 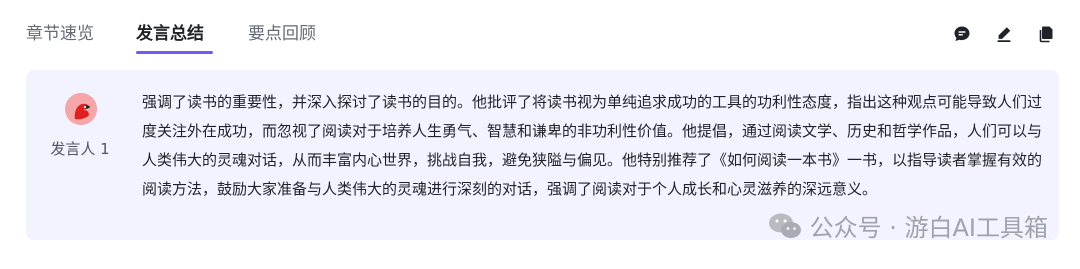 I want to click on avatar, so click(x=81, y=109).